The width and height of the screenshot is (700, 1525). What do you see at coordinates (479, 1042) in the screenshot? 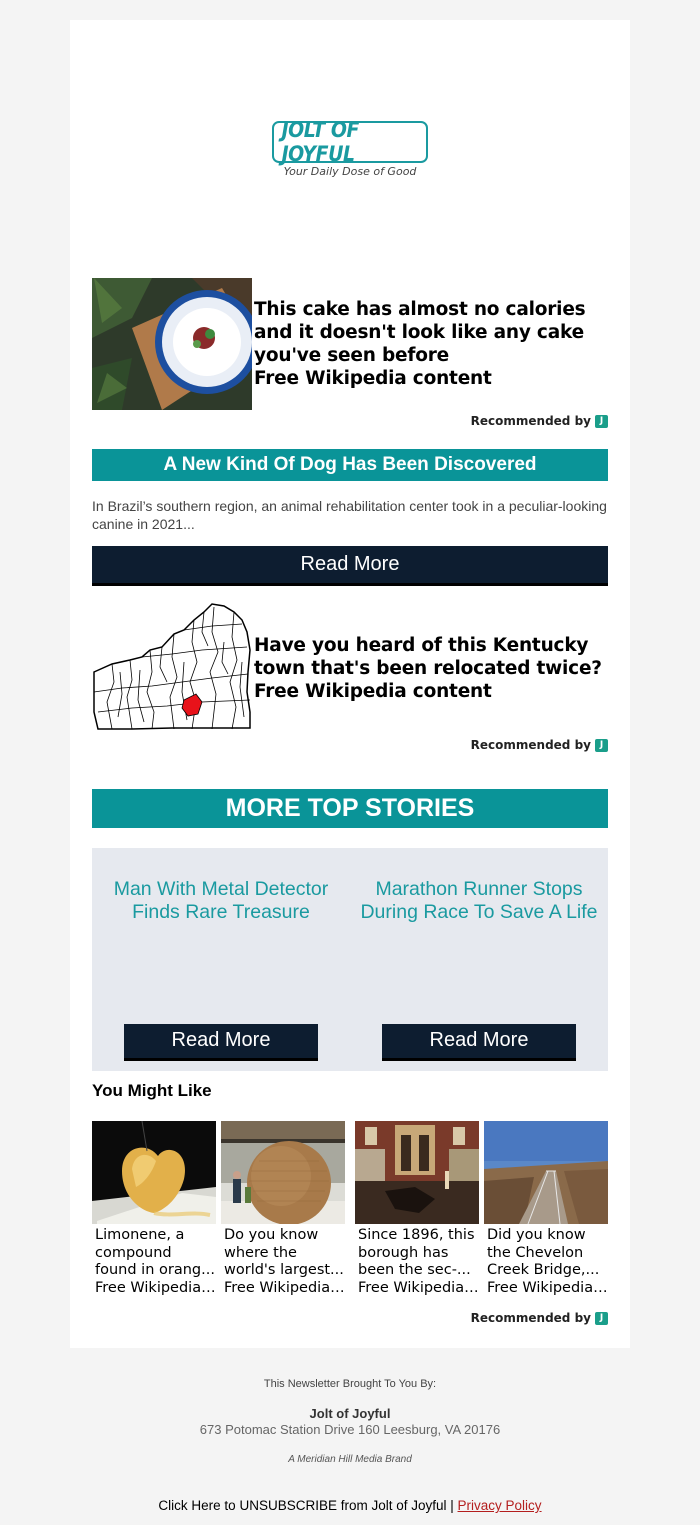
I see `story-read-more-button-2: Read More` at bounding box center [479, 1042].